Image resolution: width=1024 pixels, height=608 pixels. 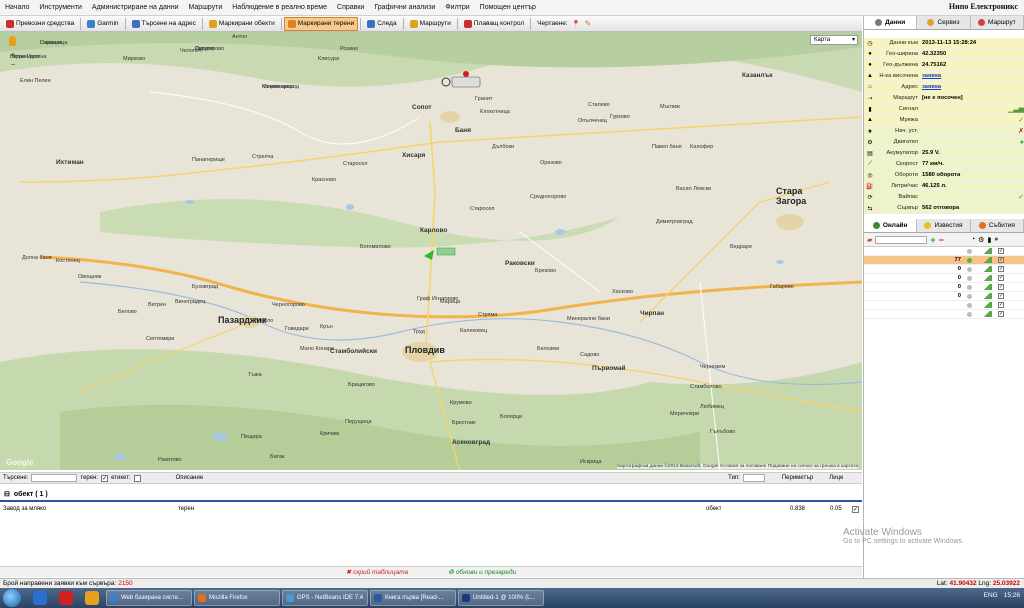 I want to click on toolbar-button: Маркирани обекти, so click(x=242, y=24).